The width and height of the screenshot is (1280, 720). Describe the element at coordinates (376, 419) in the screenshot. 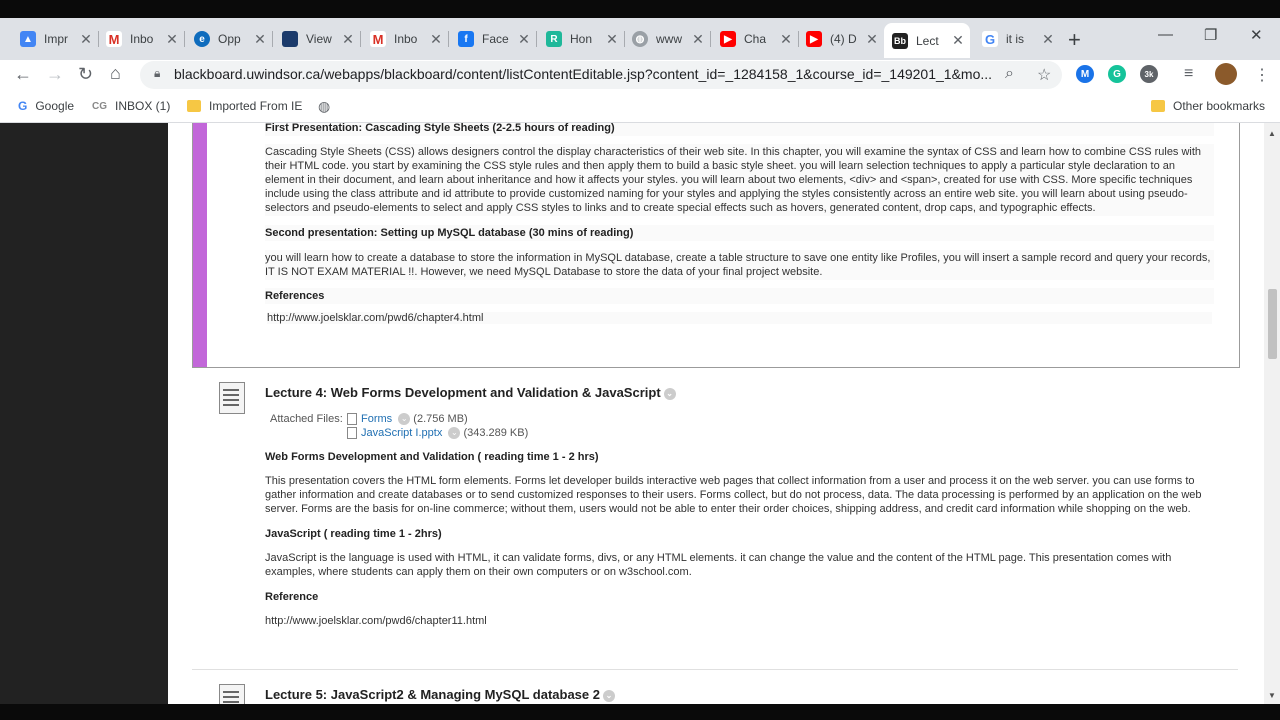

I see `file-link: Forms` at that location.